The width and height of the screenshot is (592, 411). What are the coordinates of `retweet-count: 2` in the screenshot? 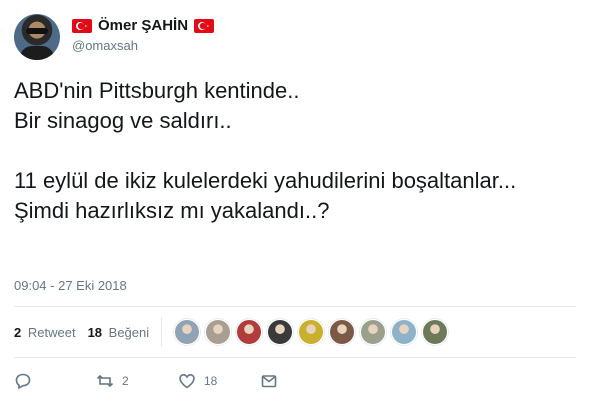 It's located at (125, 381).